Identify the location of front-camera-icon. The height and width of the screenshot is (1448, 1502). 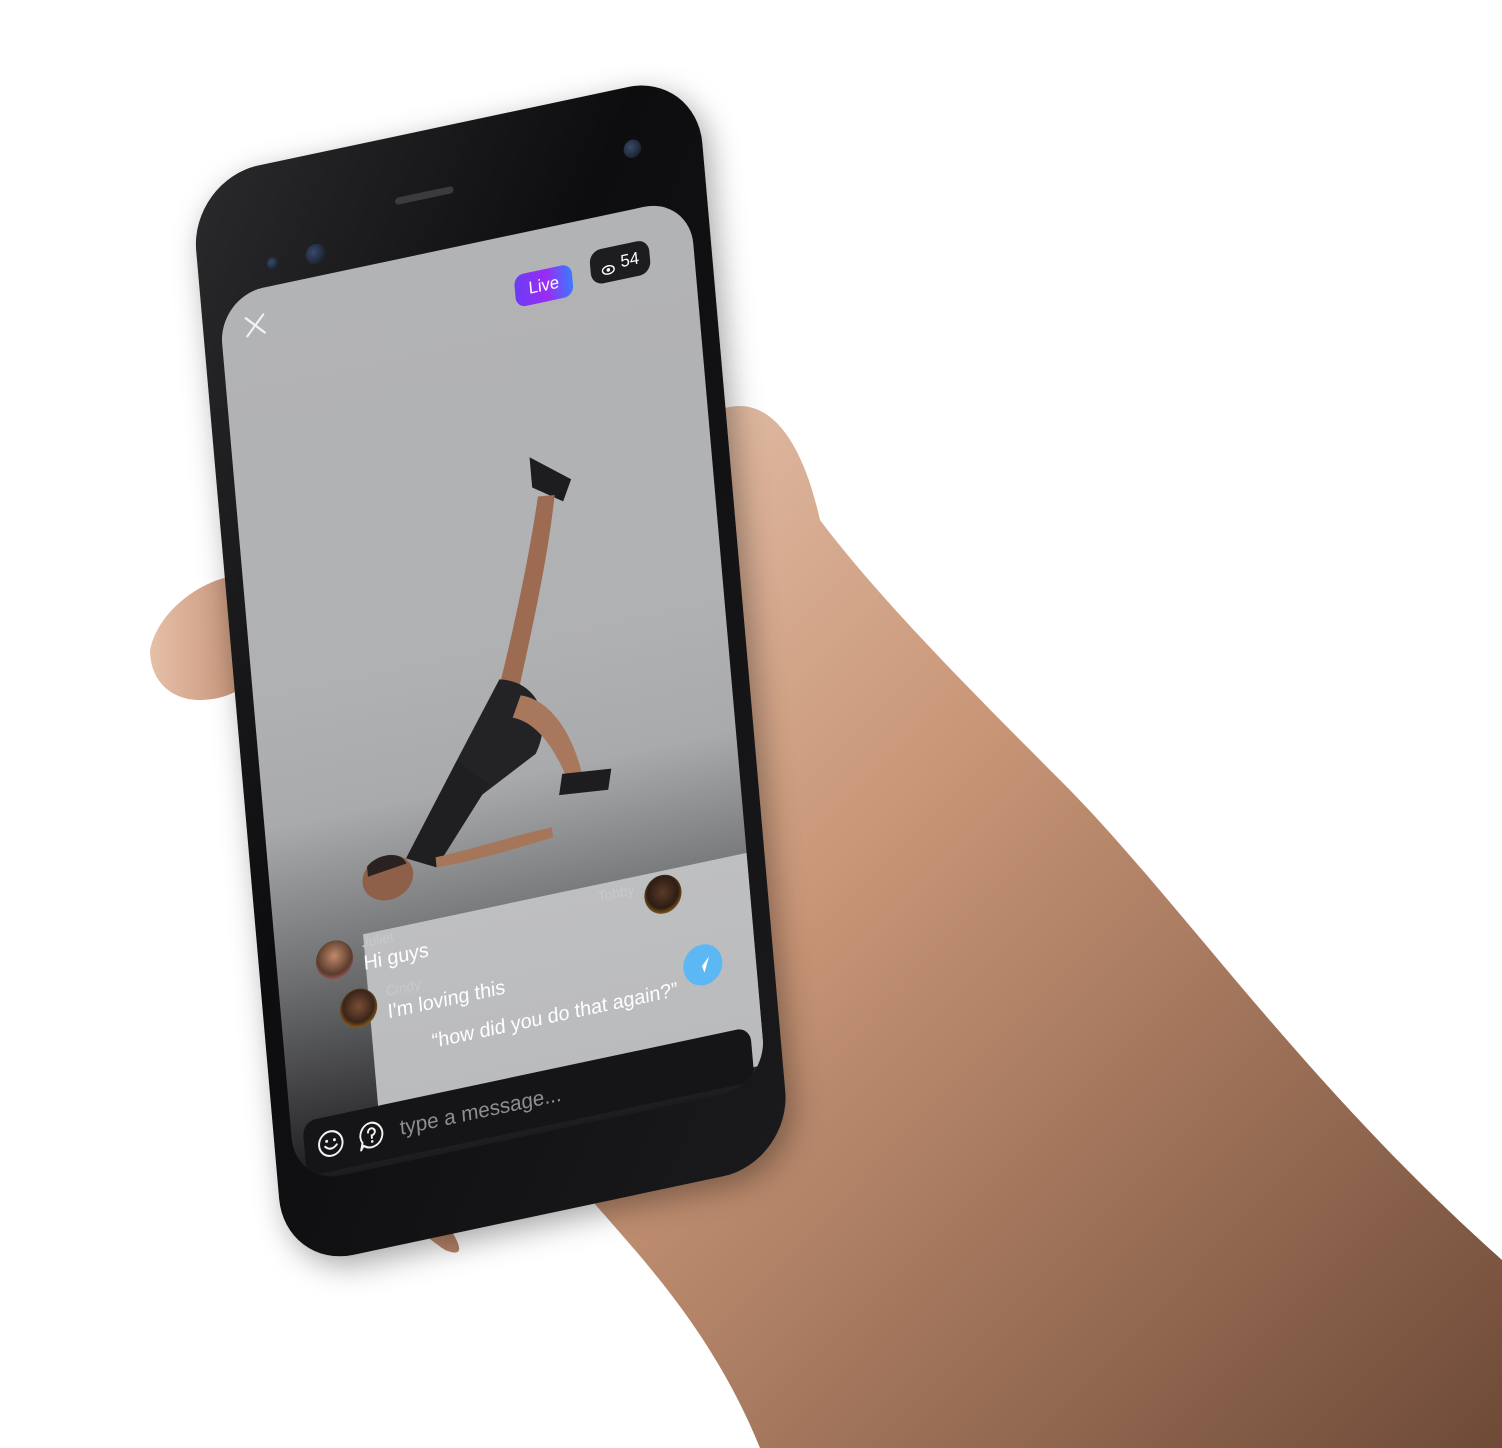
(315, 254).